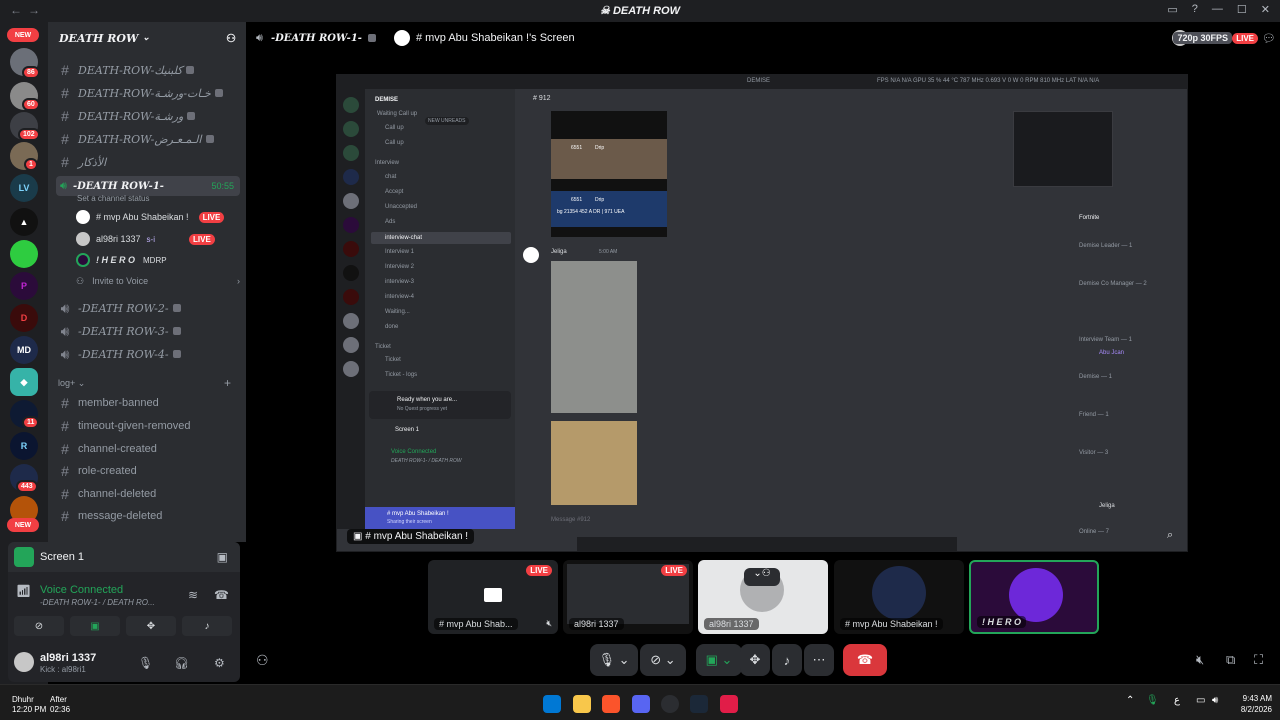  Describe the element at coordinates (148, 162) in the screenshot. I see `channel-item: # الأذكار` at that location.